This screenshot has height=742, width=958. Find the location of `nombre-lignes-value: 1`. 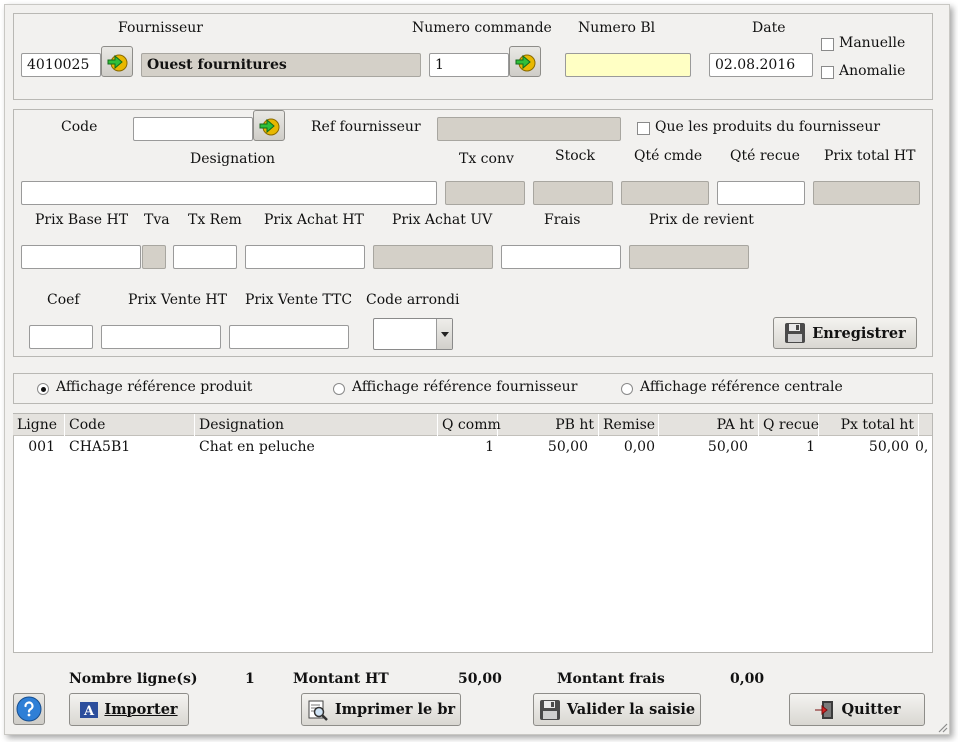

nombre-lignes-value: 1 is located at coordinates (250, 679).